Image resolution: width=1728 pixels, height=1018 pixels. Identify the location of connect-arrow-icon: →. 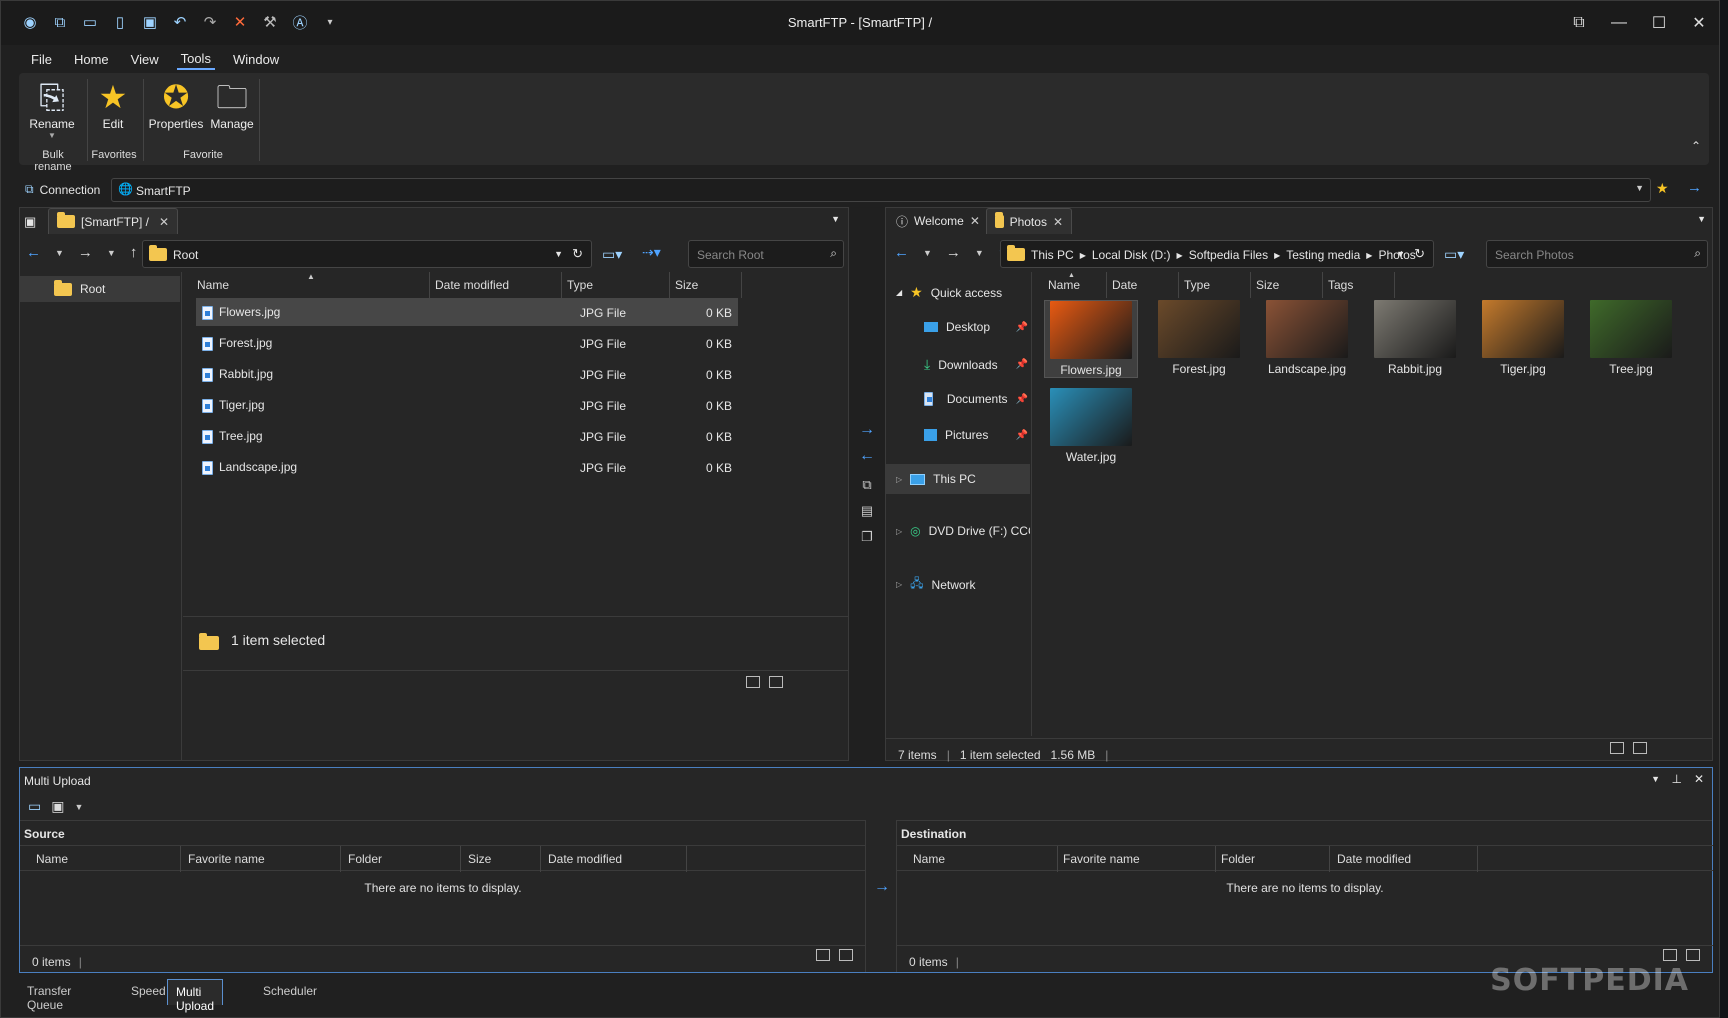
(1694, 187).